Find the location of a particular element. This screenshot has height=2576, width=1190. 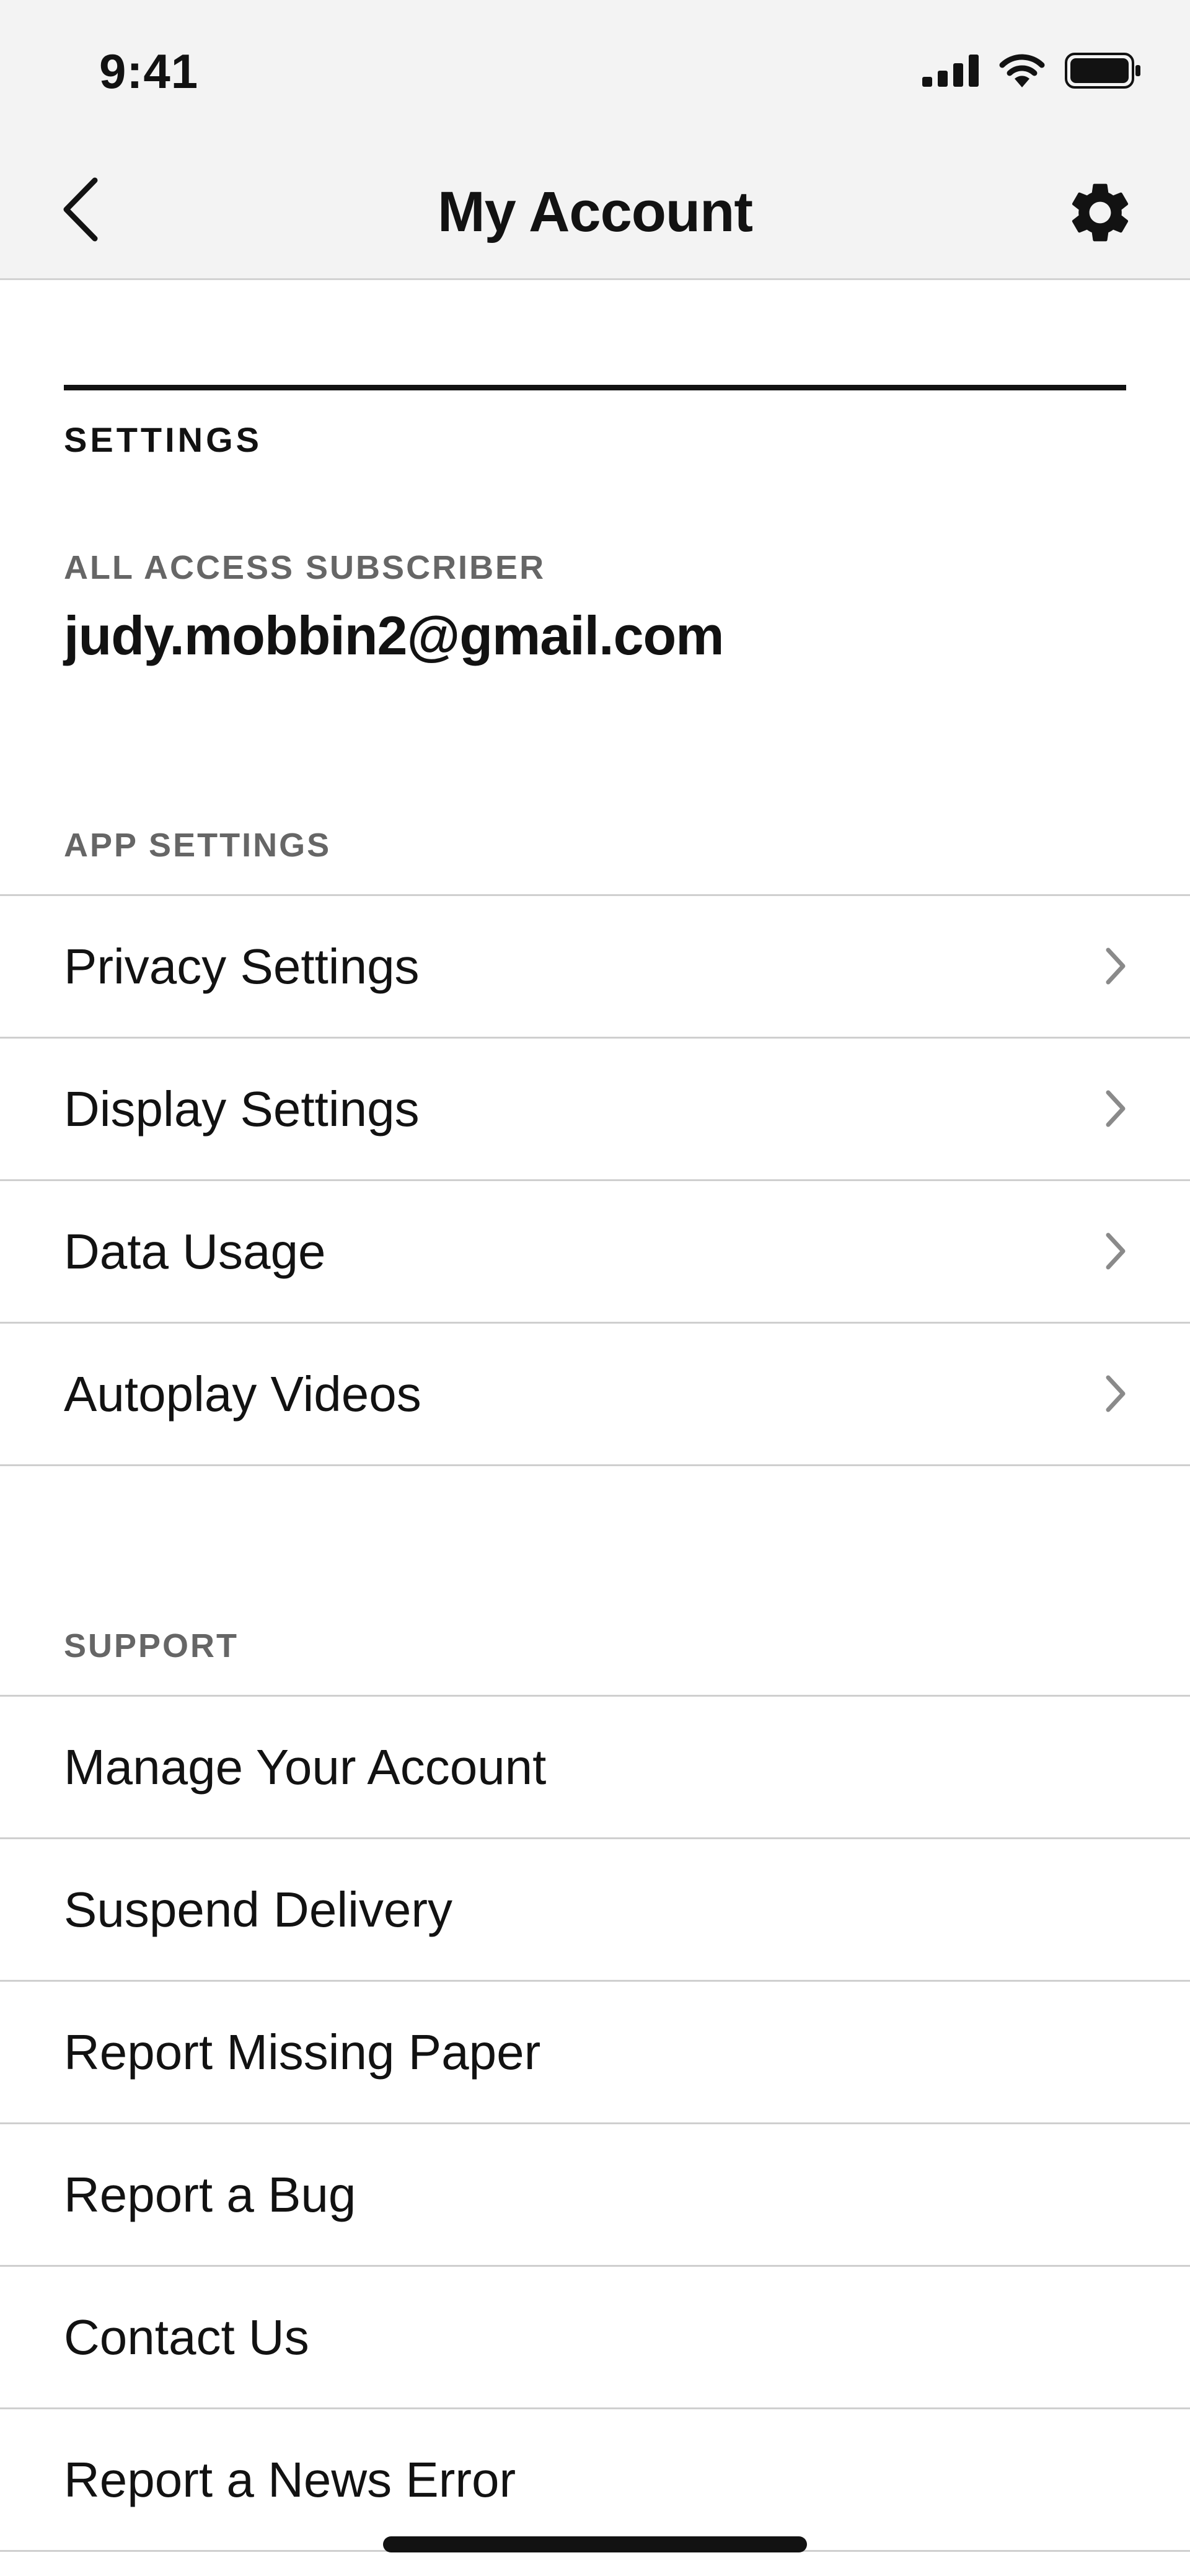

suspend-delivery-row: Suspend Delivery is located at coordinates (595, 1910).